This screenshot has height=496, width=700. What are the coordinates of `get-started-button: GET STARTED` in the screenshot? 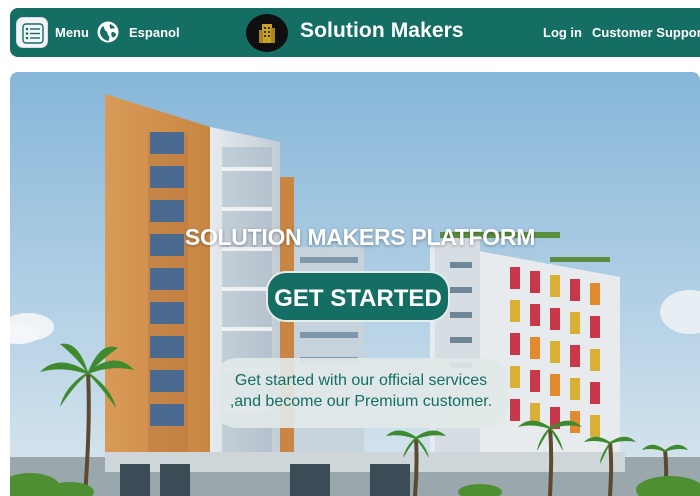 It's located at (358, 296).